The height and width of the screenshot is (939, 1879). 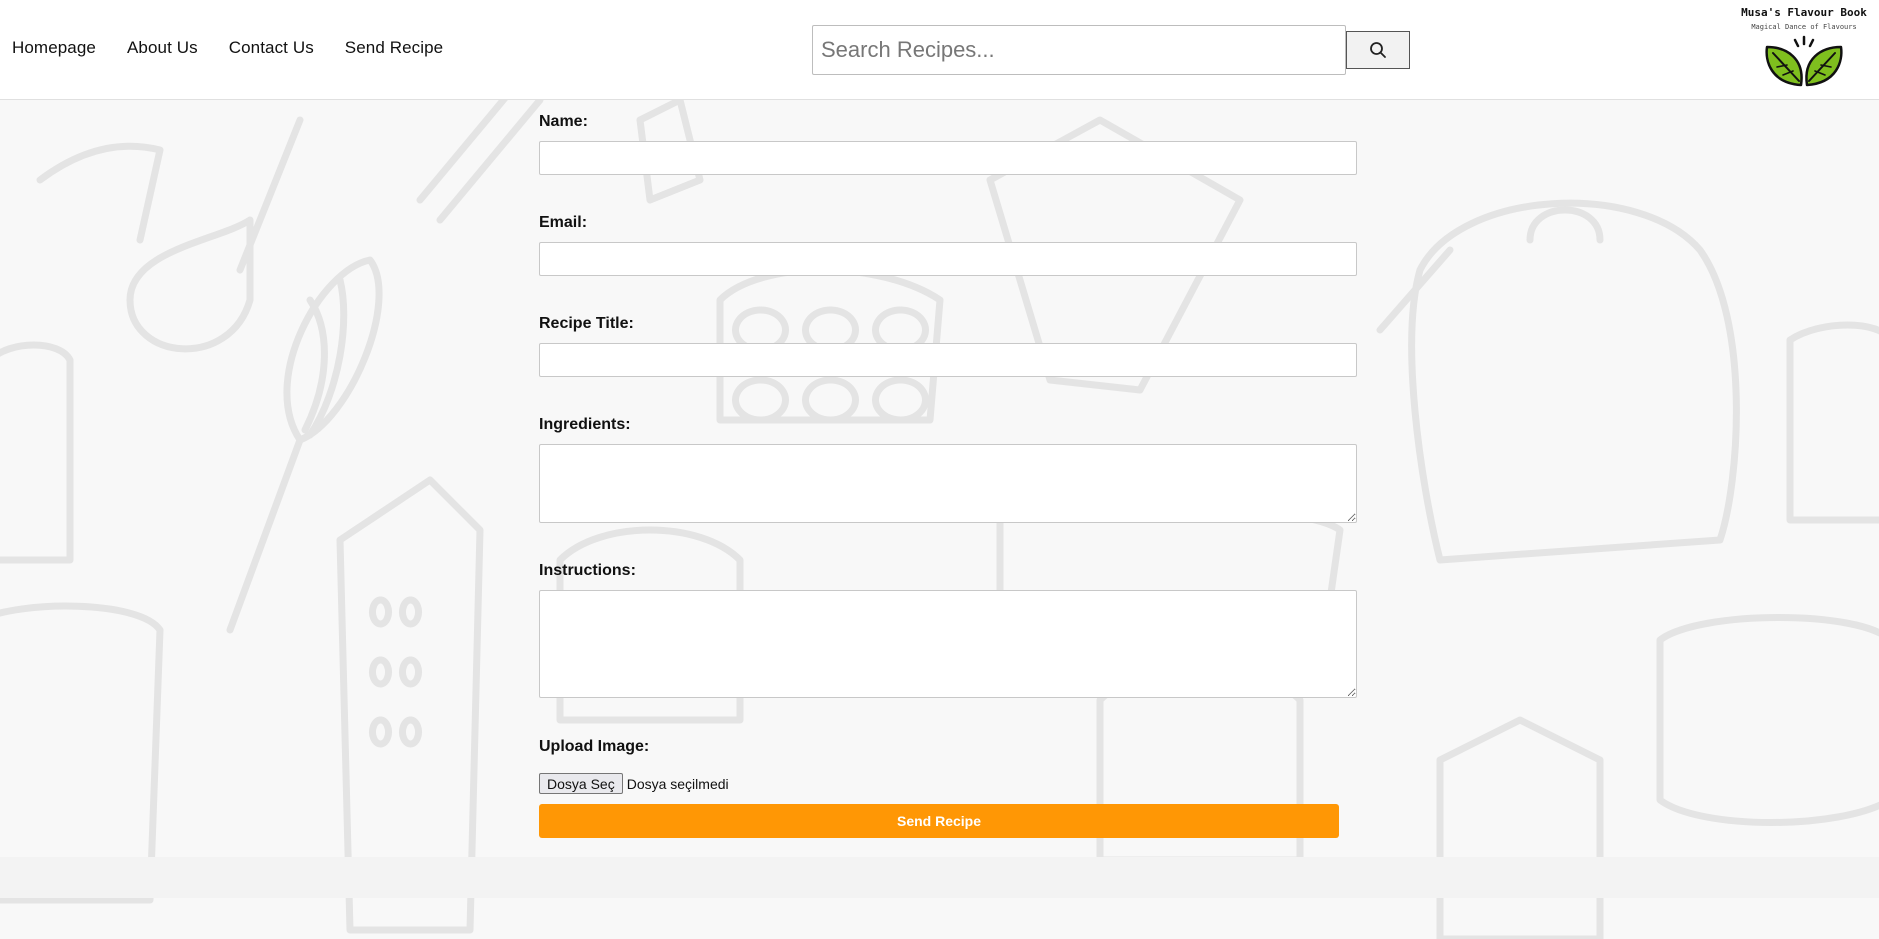 What do you see at coordinates (586, 323) in the screenshot?
I see `recipe-title-label: Recipe Title:` at bounding box center [586, 323].